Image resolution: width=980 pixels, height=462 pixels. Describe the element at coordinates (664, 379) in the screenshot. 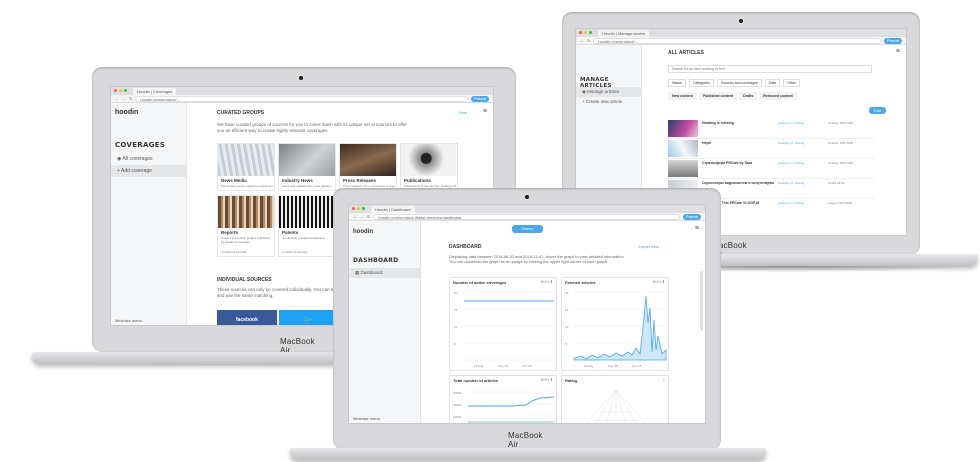

I see `panel-menu-icon: ≡` at that location.